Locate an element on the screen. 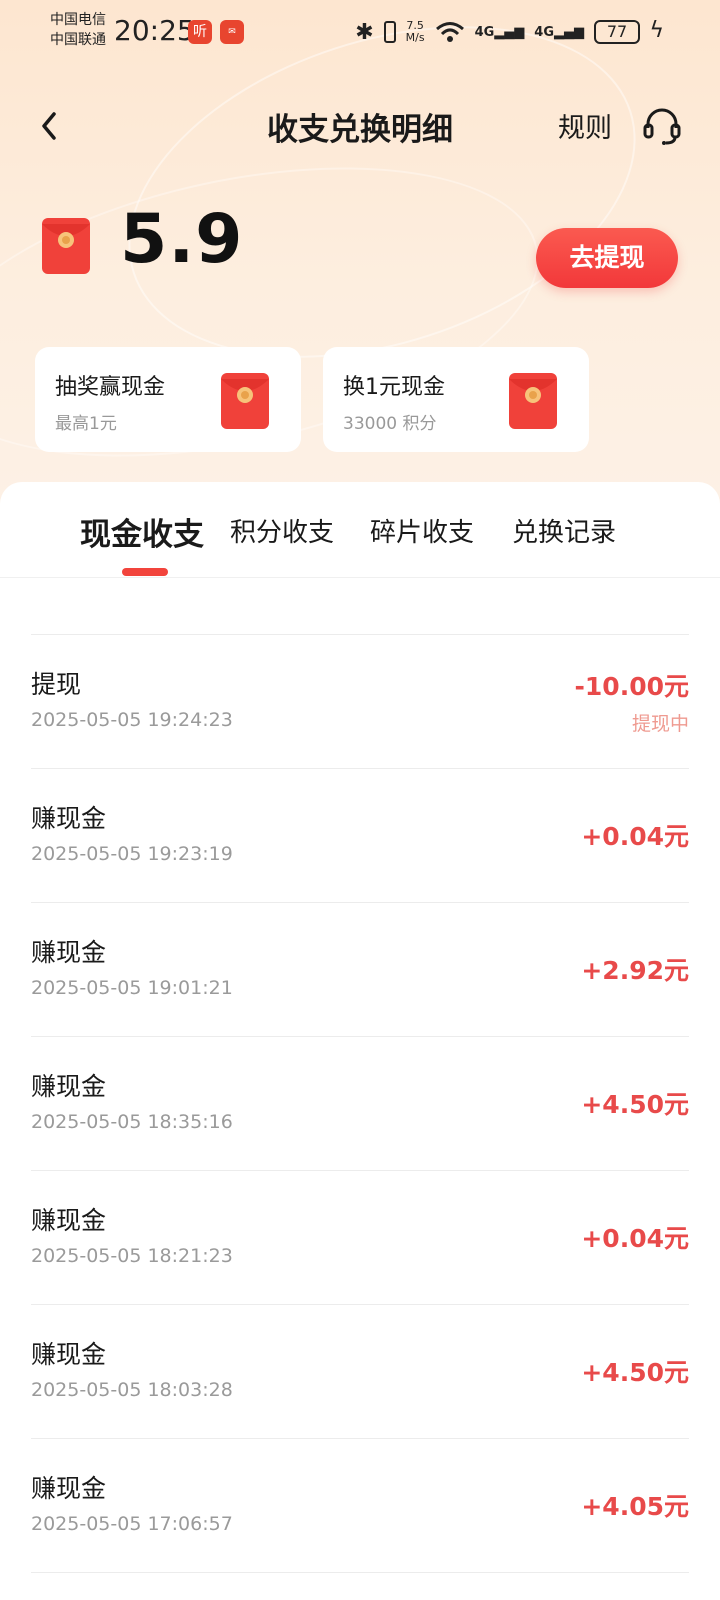 The image size is (720, 1600). record-amount: +4.05元 is located at coordinates (635, 1506).